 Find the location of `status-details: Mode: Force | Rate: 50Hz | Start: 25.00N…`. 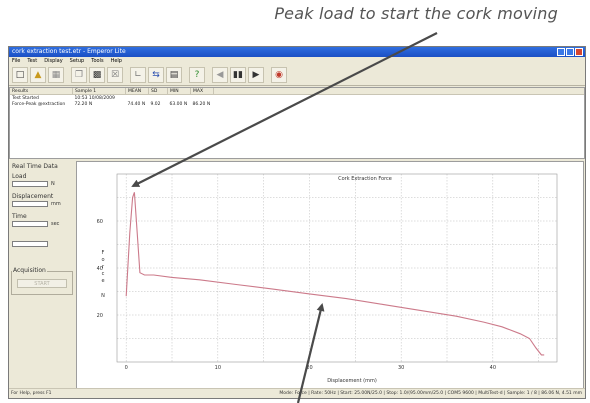

status-details: Mode: Force | Rate: 50Hz | Start: 25.00N… is located at coordinates (430, 393).